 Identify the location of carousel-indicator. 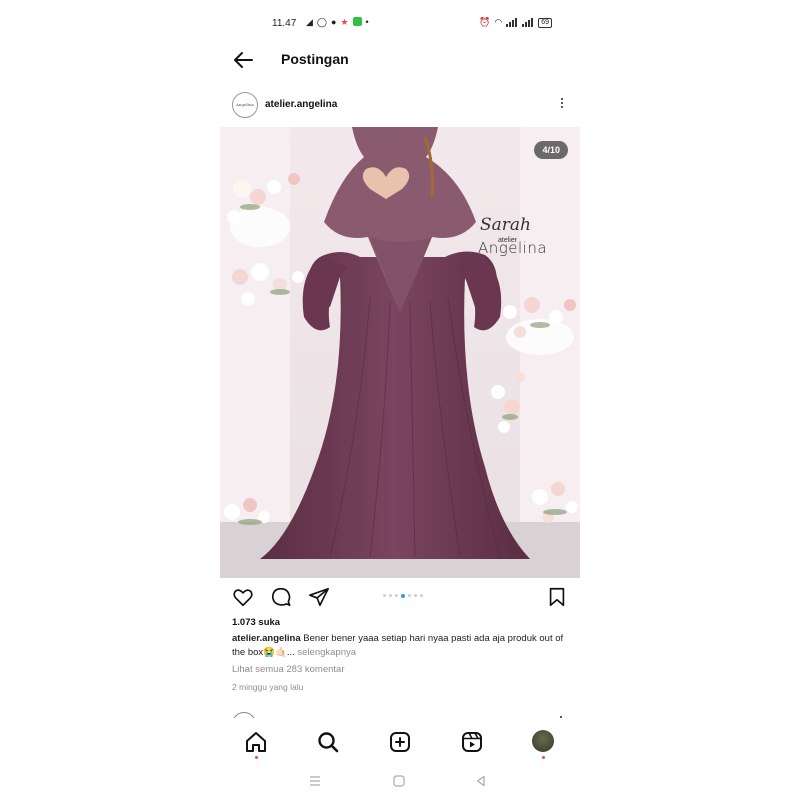
(403, 595).